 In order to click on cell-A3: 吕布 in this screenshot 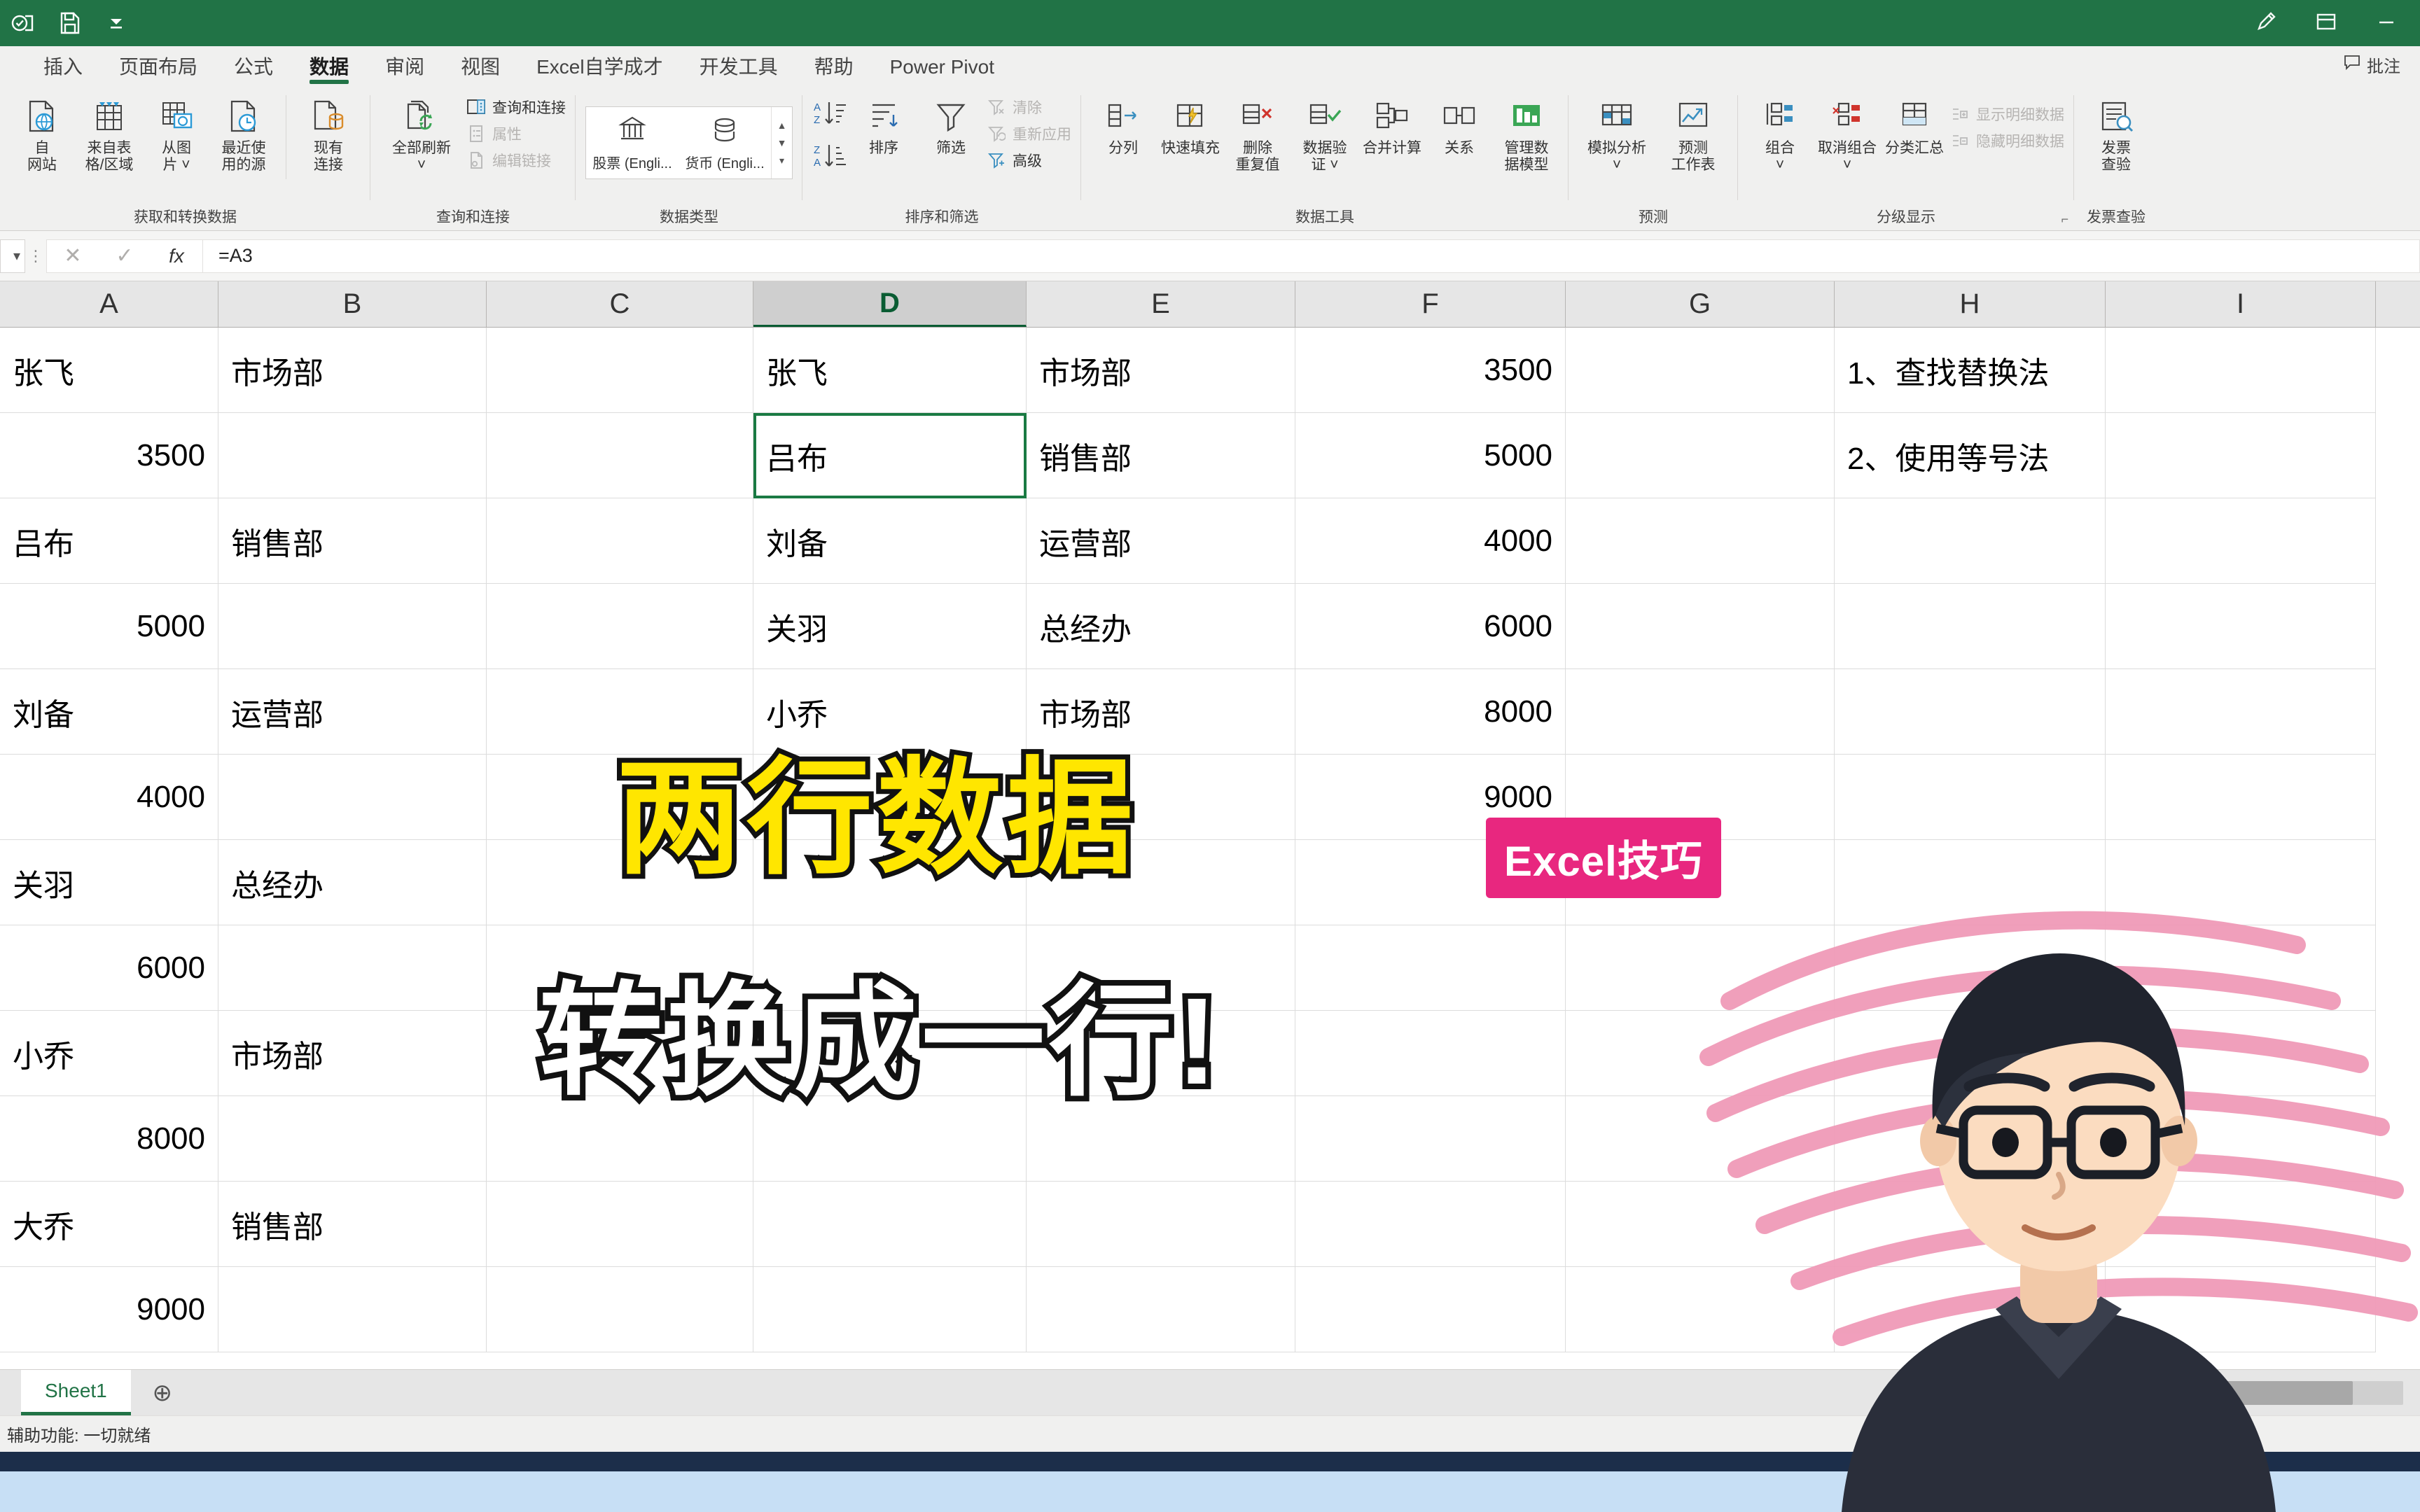, I will do `click(109, 541)`.